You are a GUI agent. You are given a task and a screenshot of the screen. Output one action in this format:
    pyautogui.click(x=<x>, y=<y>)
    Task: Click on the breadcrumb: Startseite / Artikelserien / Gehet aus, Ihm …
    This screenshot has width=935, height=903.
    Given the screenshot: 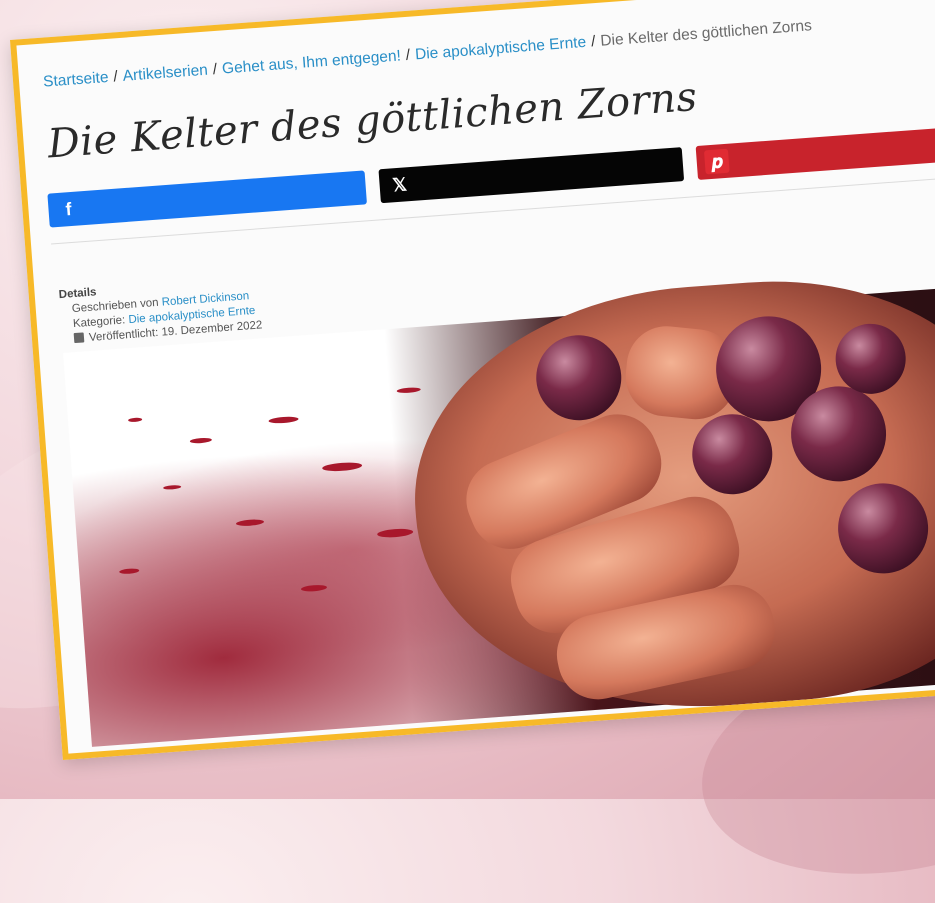 What is the action you would take?
    pyautogui.click(x=428, y=54)
    